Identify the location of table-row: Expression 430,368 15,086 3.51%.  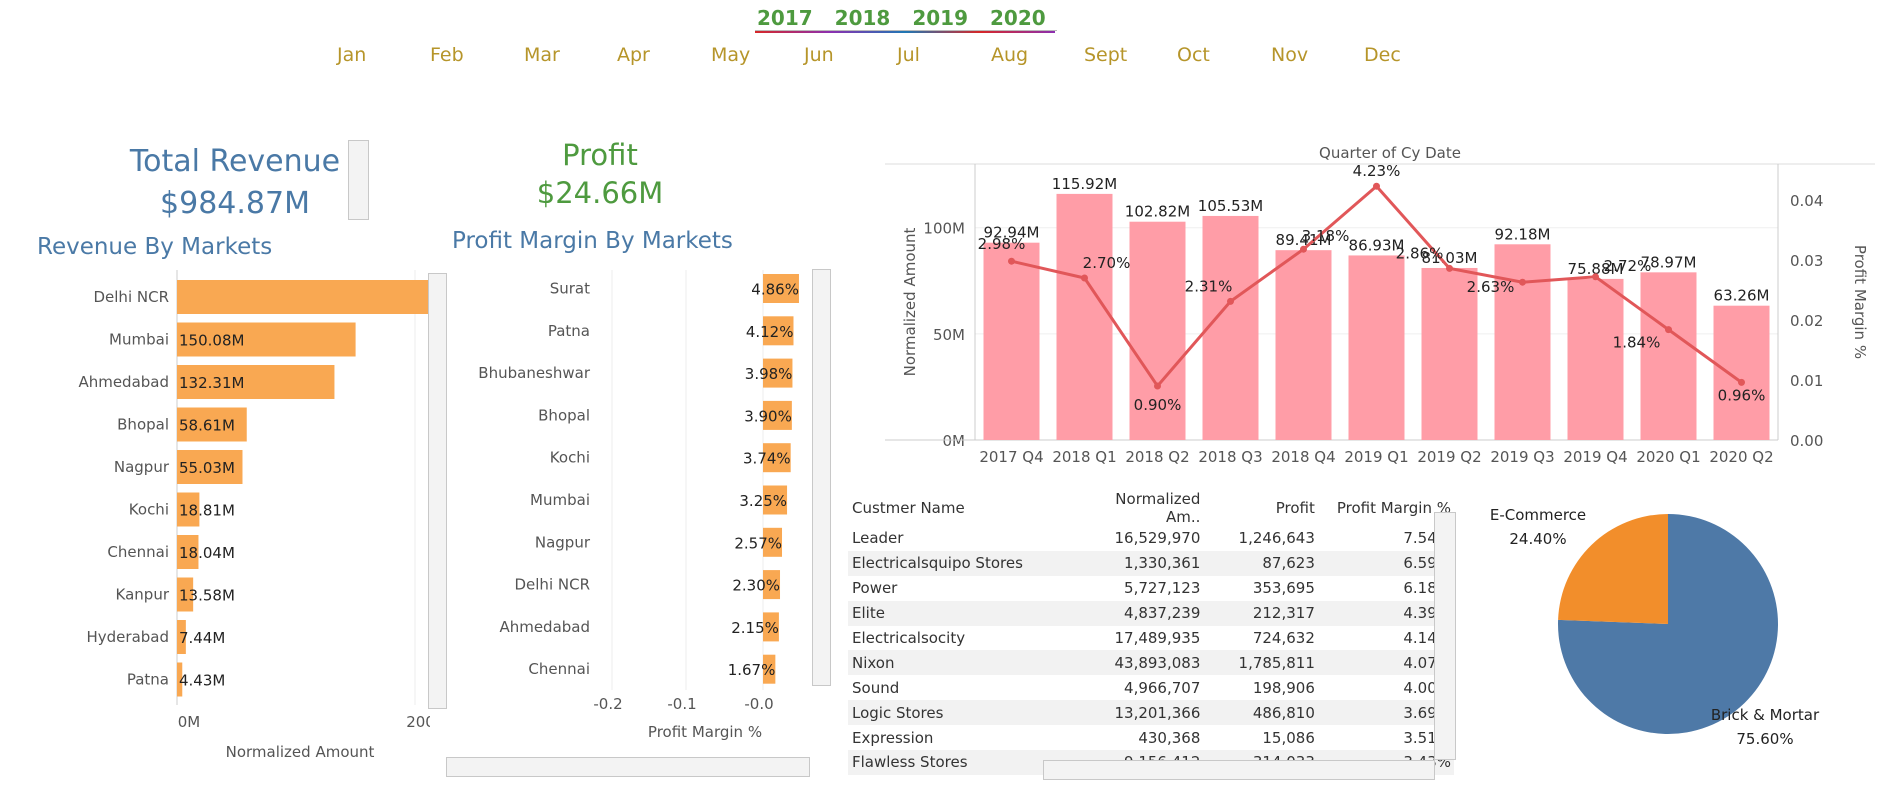
(1151, 737).